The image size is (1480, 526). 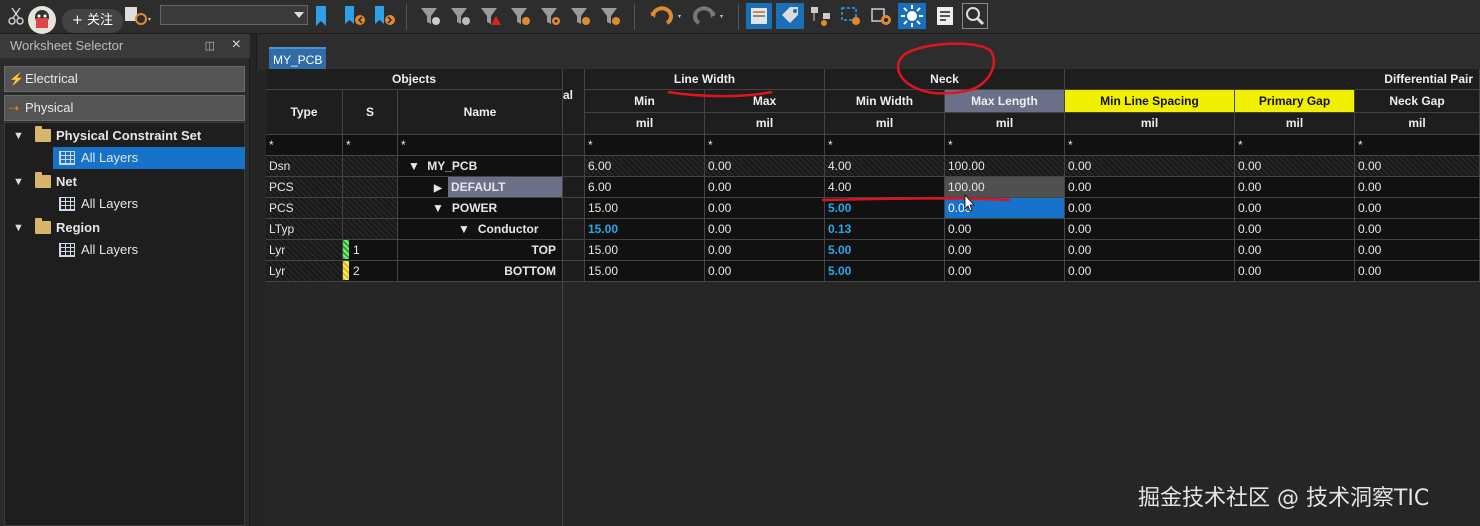 I want to click on type-cell: PCS, so click(x=304, y=187).